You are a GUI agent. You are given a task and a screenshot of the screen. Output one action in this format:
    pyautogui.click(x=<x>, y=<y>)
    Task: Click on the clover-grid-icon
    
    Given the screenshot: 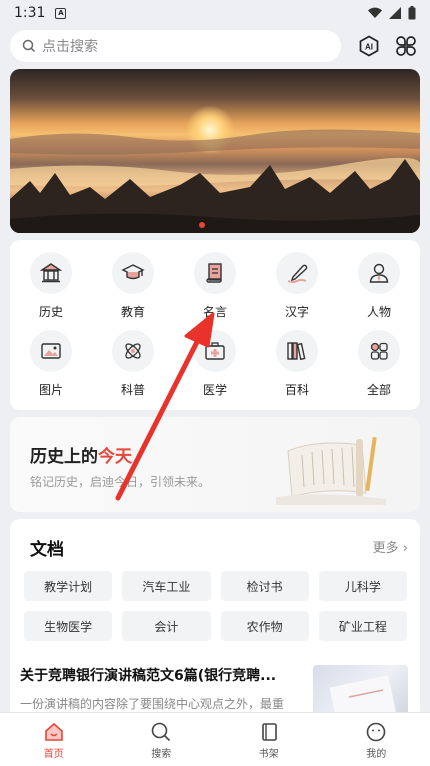 What is the action you would take?
    pyautogui.click(x=406, y=46)
    